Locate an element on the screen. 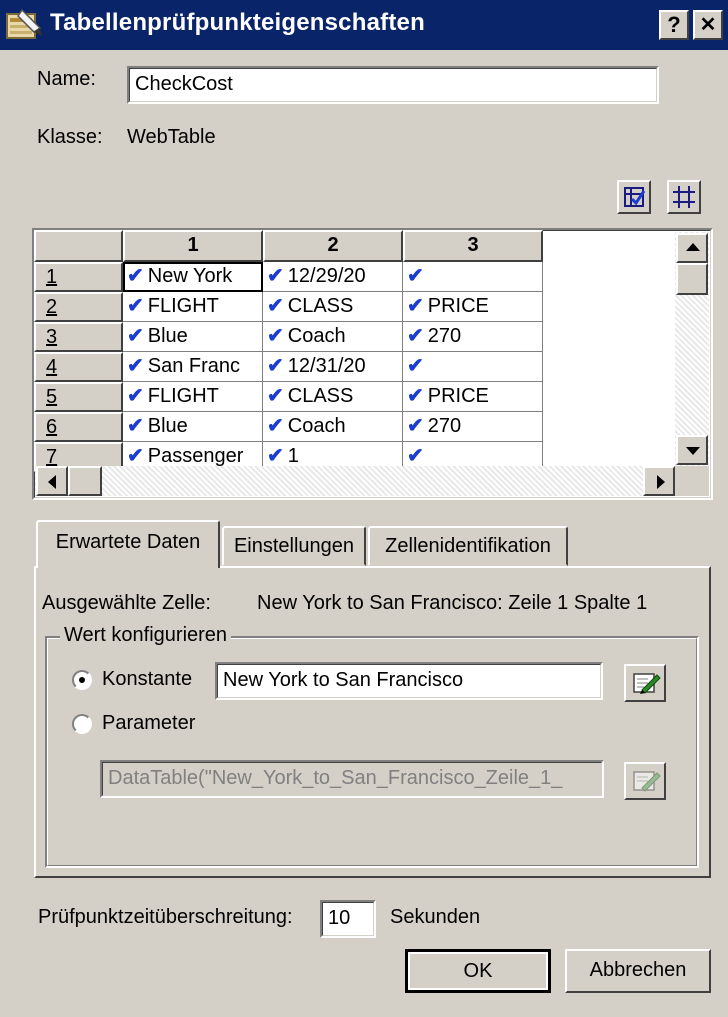 This screenshot has width=728, height=1017. constant-label: Konstante is located at coordinates (147, 679).